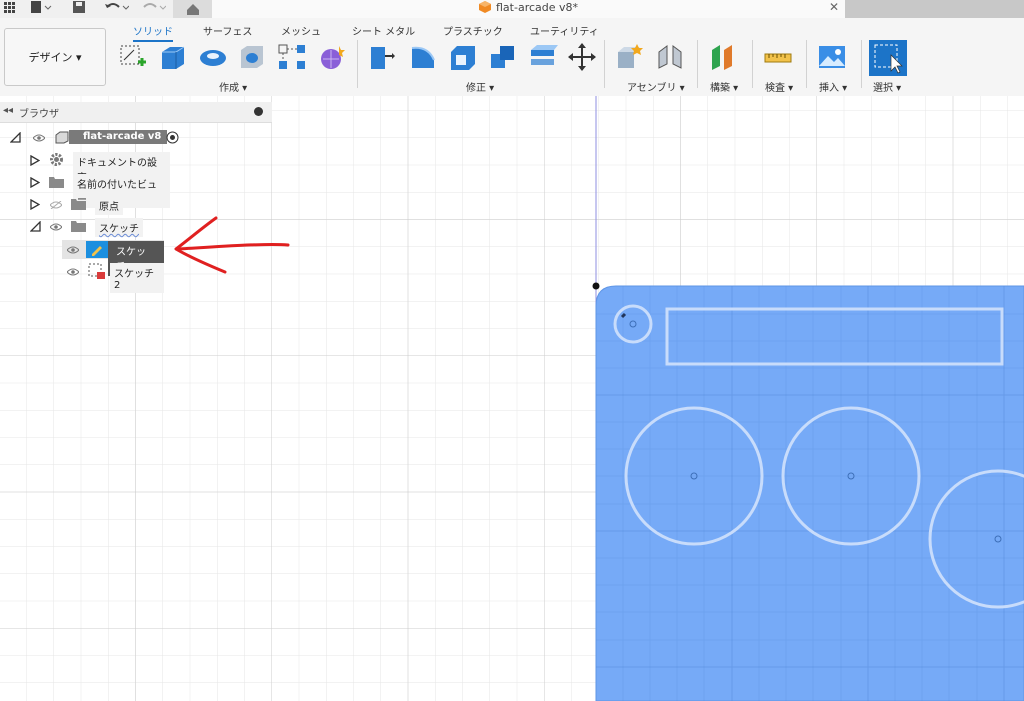 The height and width of the screenshot is (701, 1024). I want to click on combine-icon, so click(503, 57).